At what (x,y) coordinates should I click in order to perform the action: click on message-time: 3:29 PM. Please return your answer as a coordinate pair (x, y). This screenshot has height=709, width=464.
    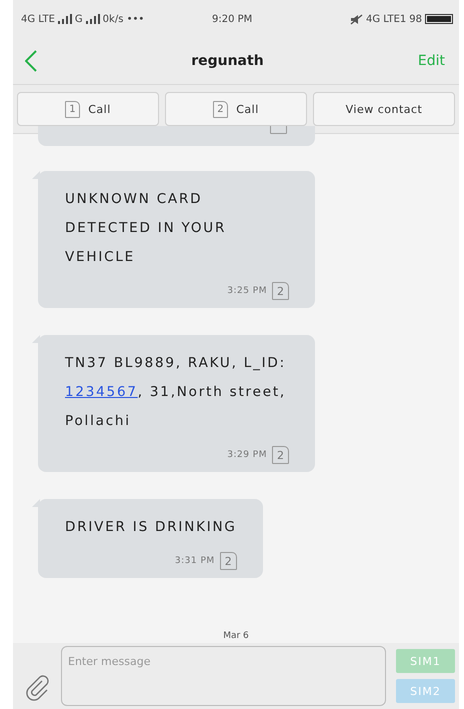
    Looking at the image, I should click on (247, 455).